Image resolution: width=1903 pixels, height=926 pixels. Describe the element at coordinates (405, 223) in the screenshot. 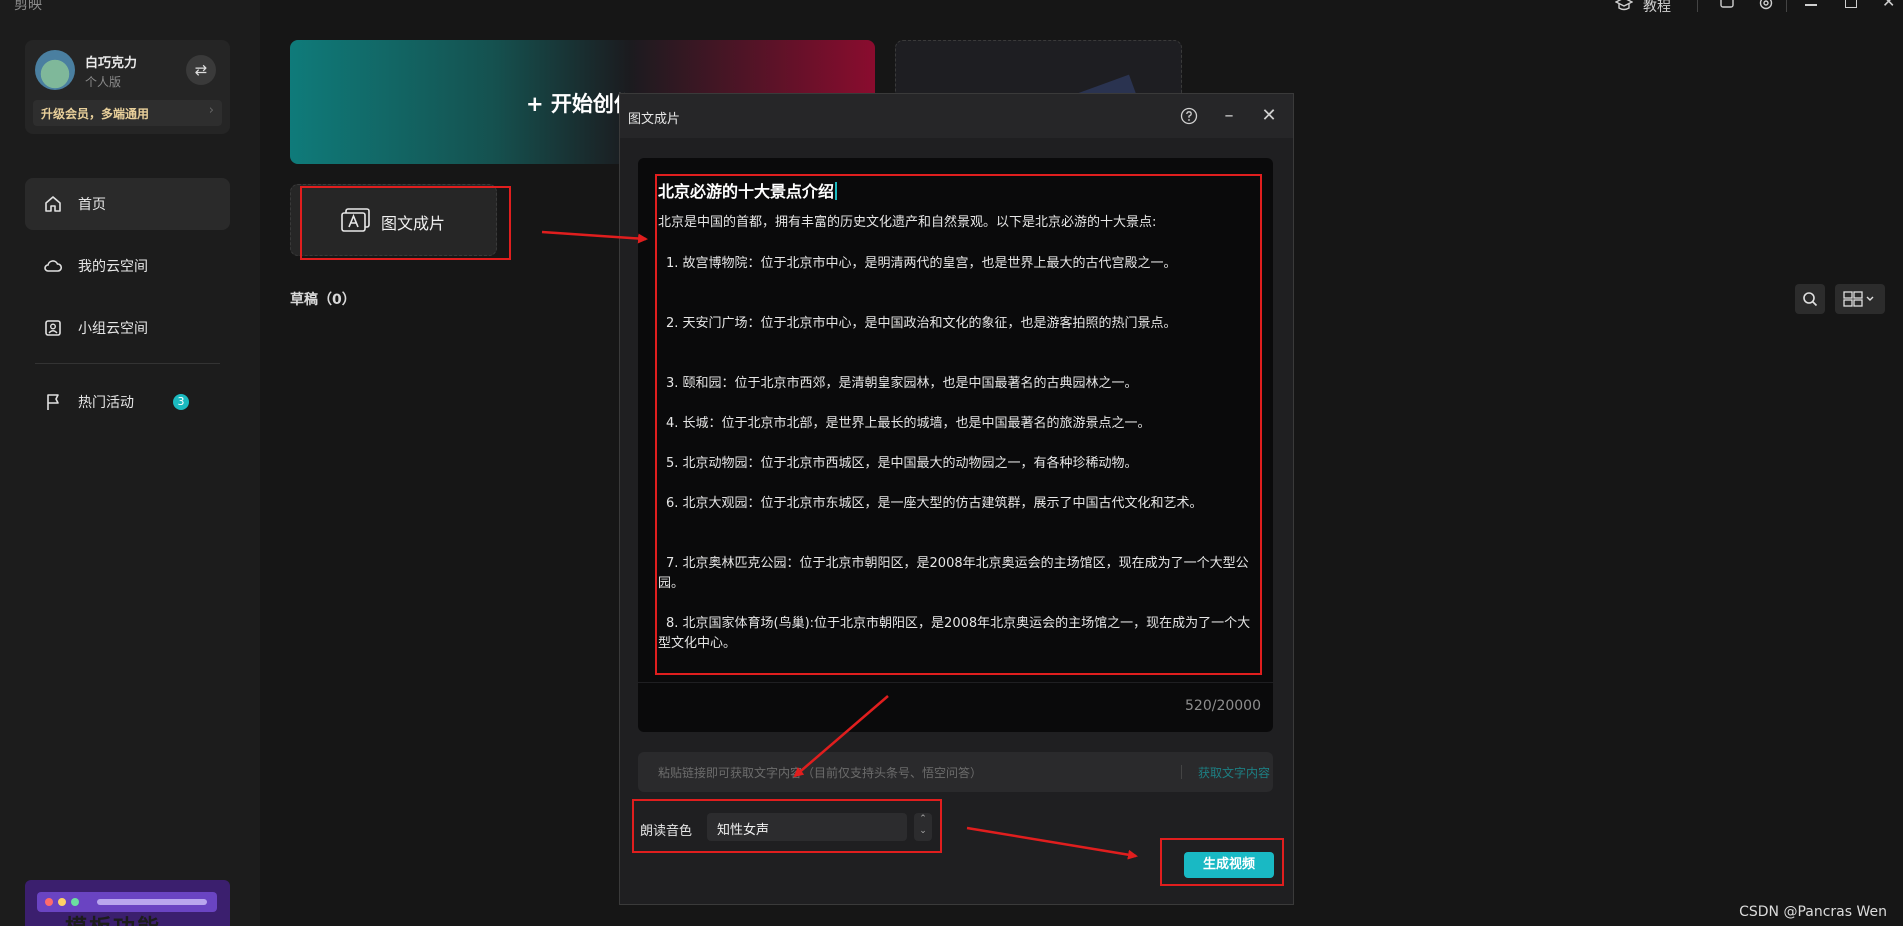

I see `annotation-box-tuwen` at that location.